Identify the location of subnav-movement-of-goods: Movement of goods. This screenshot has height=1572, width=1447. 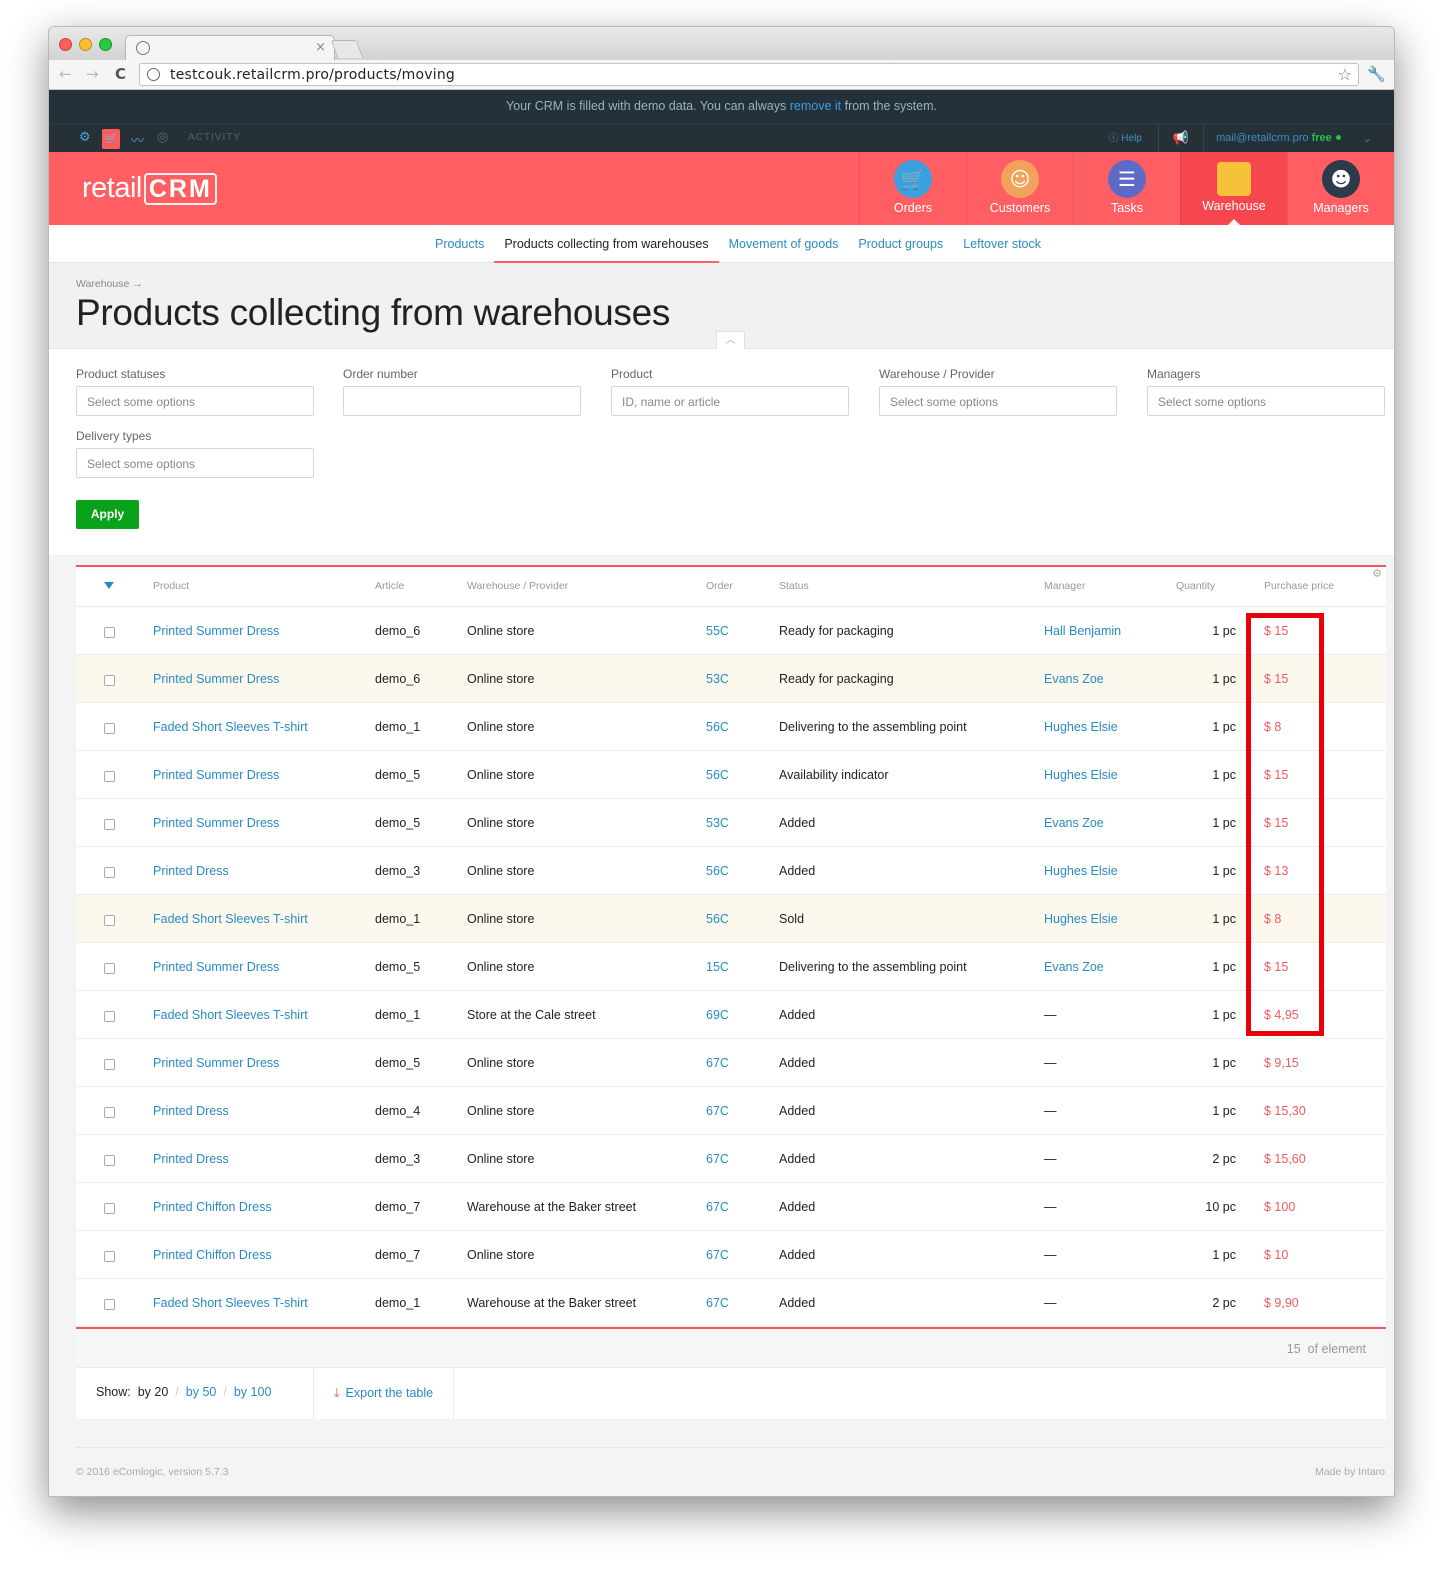
(784, 244).